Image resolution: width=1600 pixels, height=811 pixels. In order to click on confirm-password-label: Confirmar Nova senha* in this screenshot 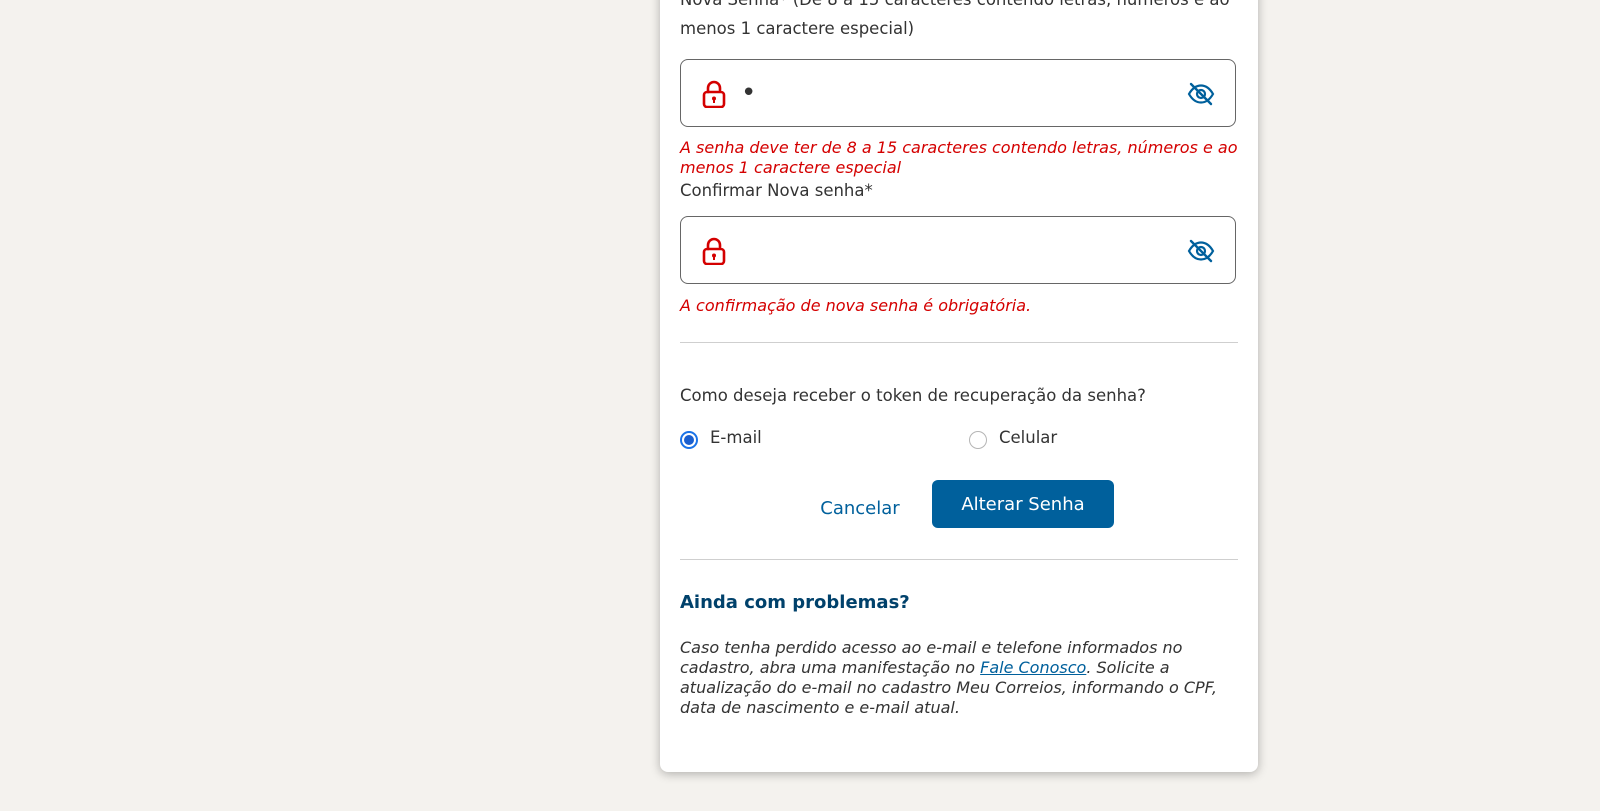, I will do `click(776, 190)`.